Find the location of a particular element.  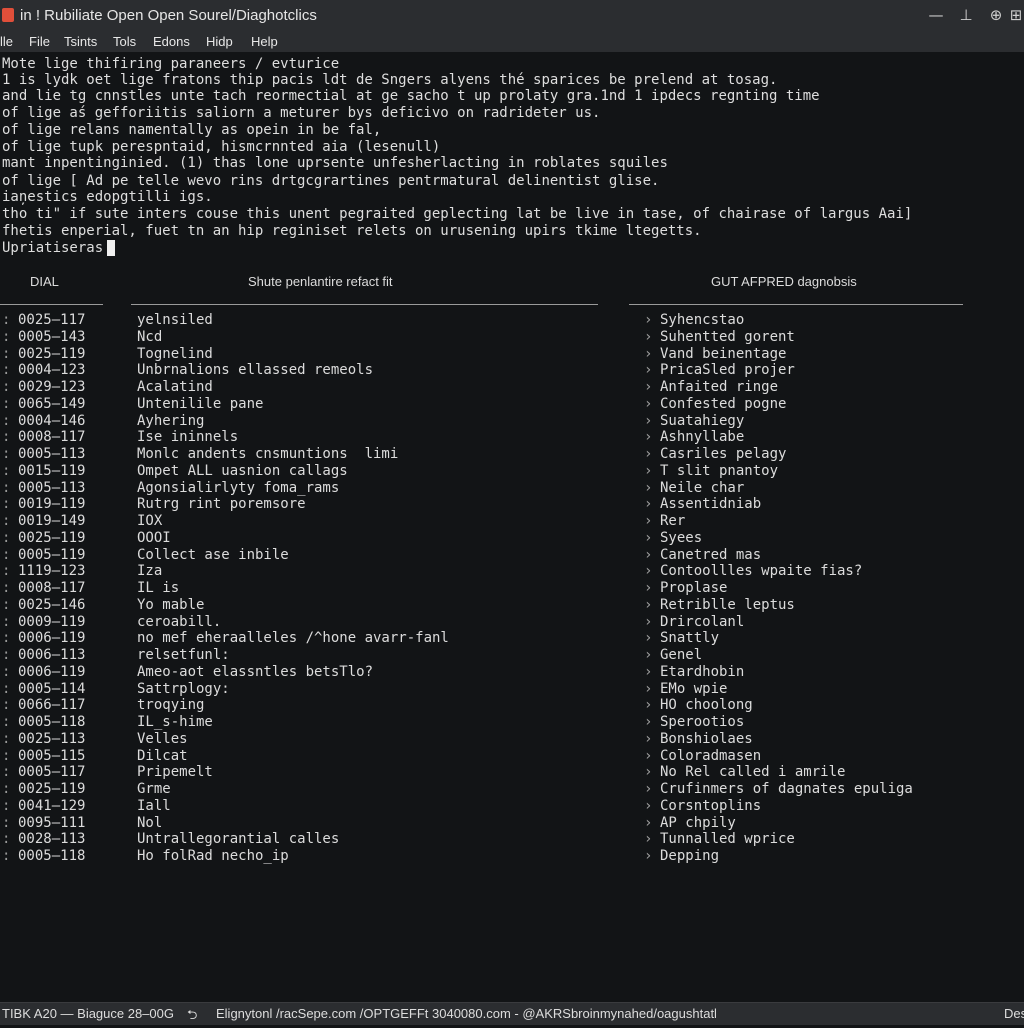

table-row: :0095–111 Nol › AP chpily is located at coordinates (512, 823).